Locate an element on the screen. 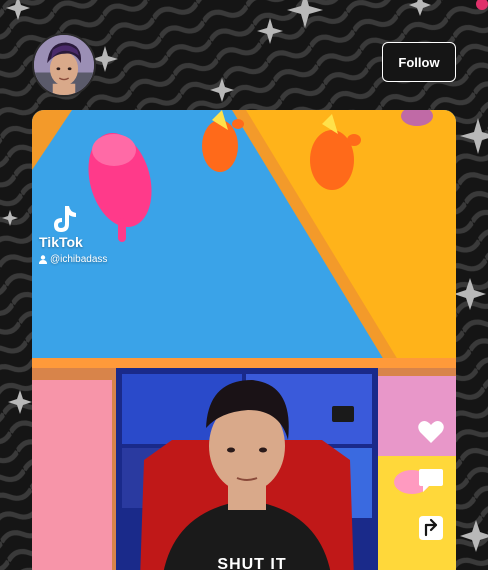  comment-button is located at coordinates (431, 480).